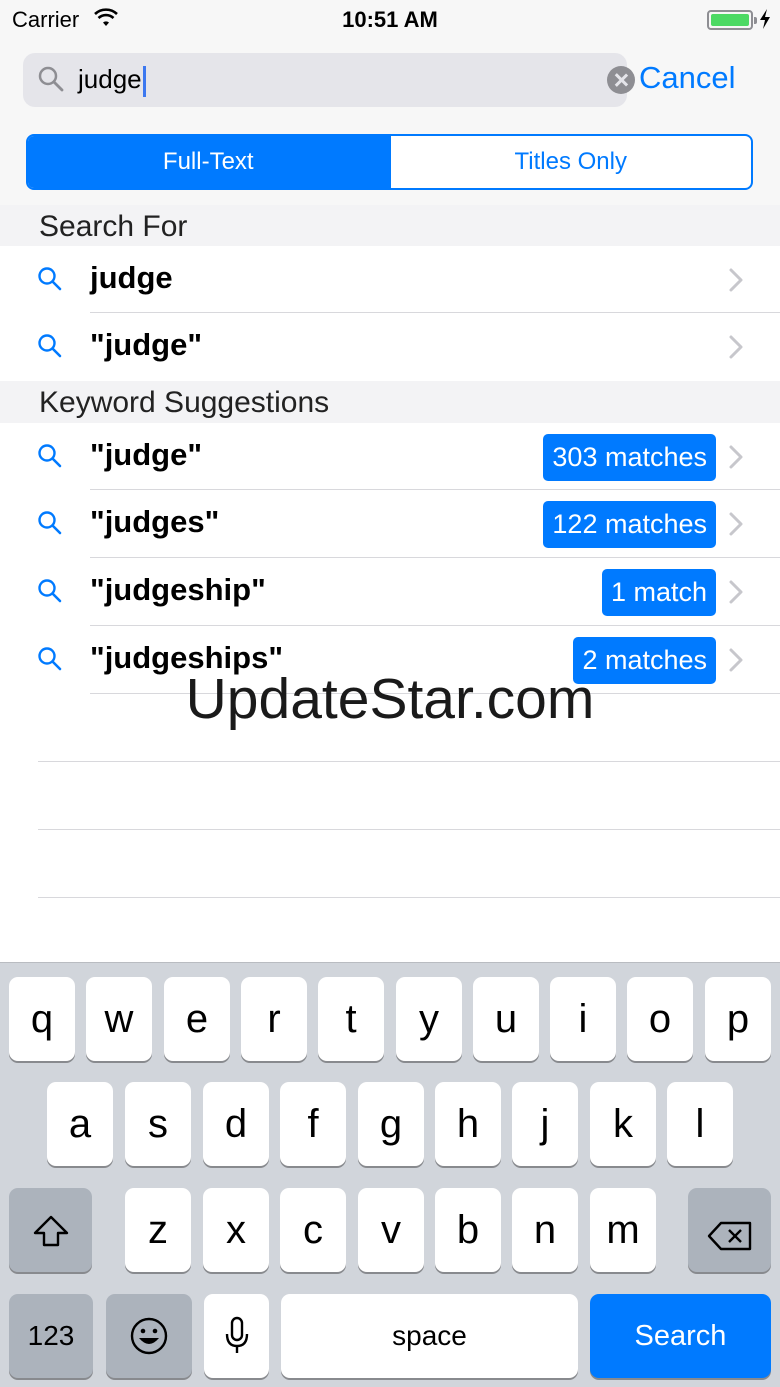  Describe the element at coordinates (390, 280) in the screenshot. I see `search-for-row: judge` at that location.